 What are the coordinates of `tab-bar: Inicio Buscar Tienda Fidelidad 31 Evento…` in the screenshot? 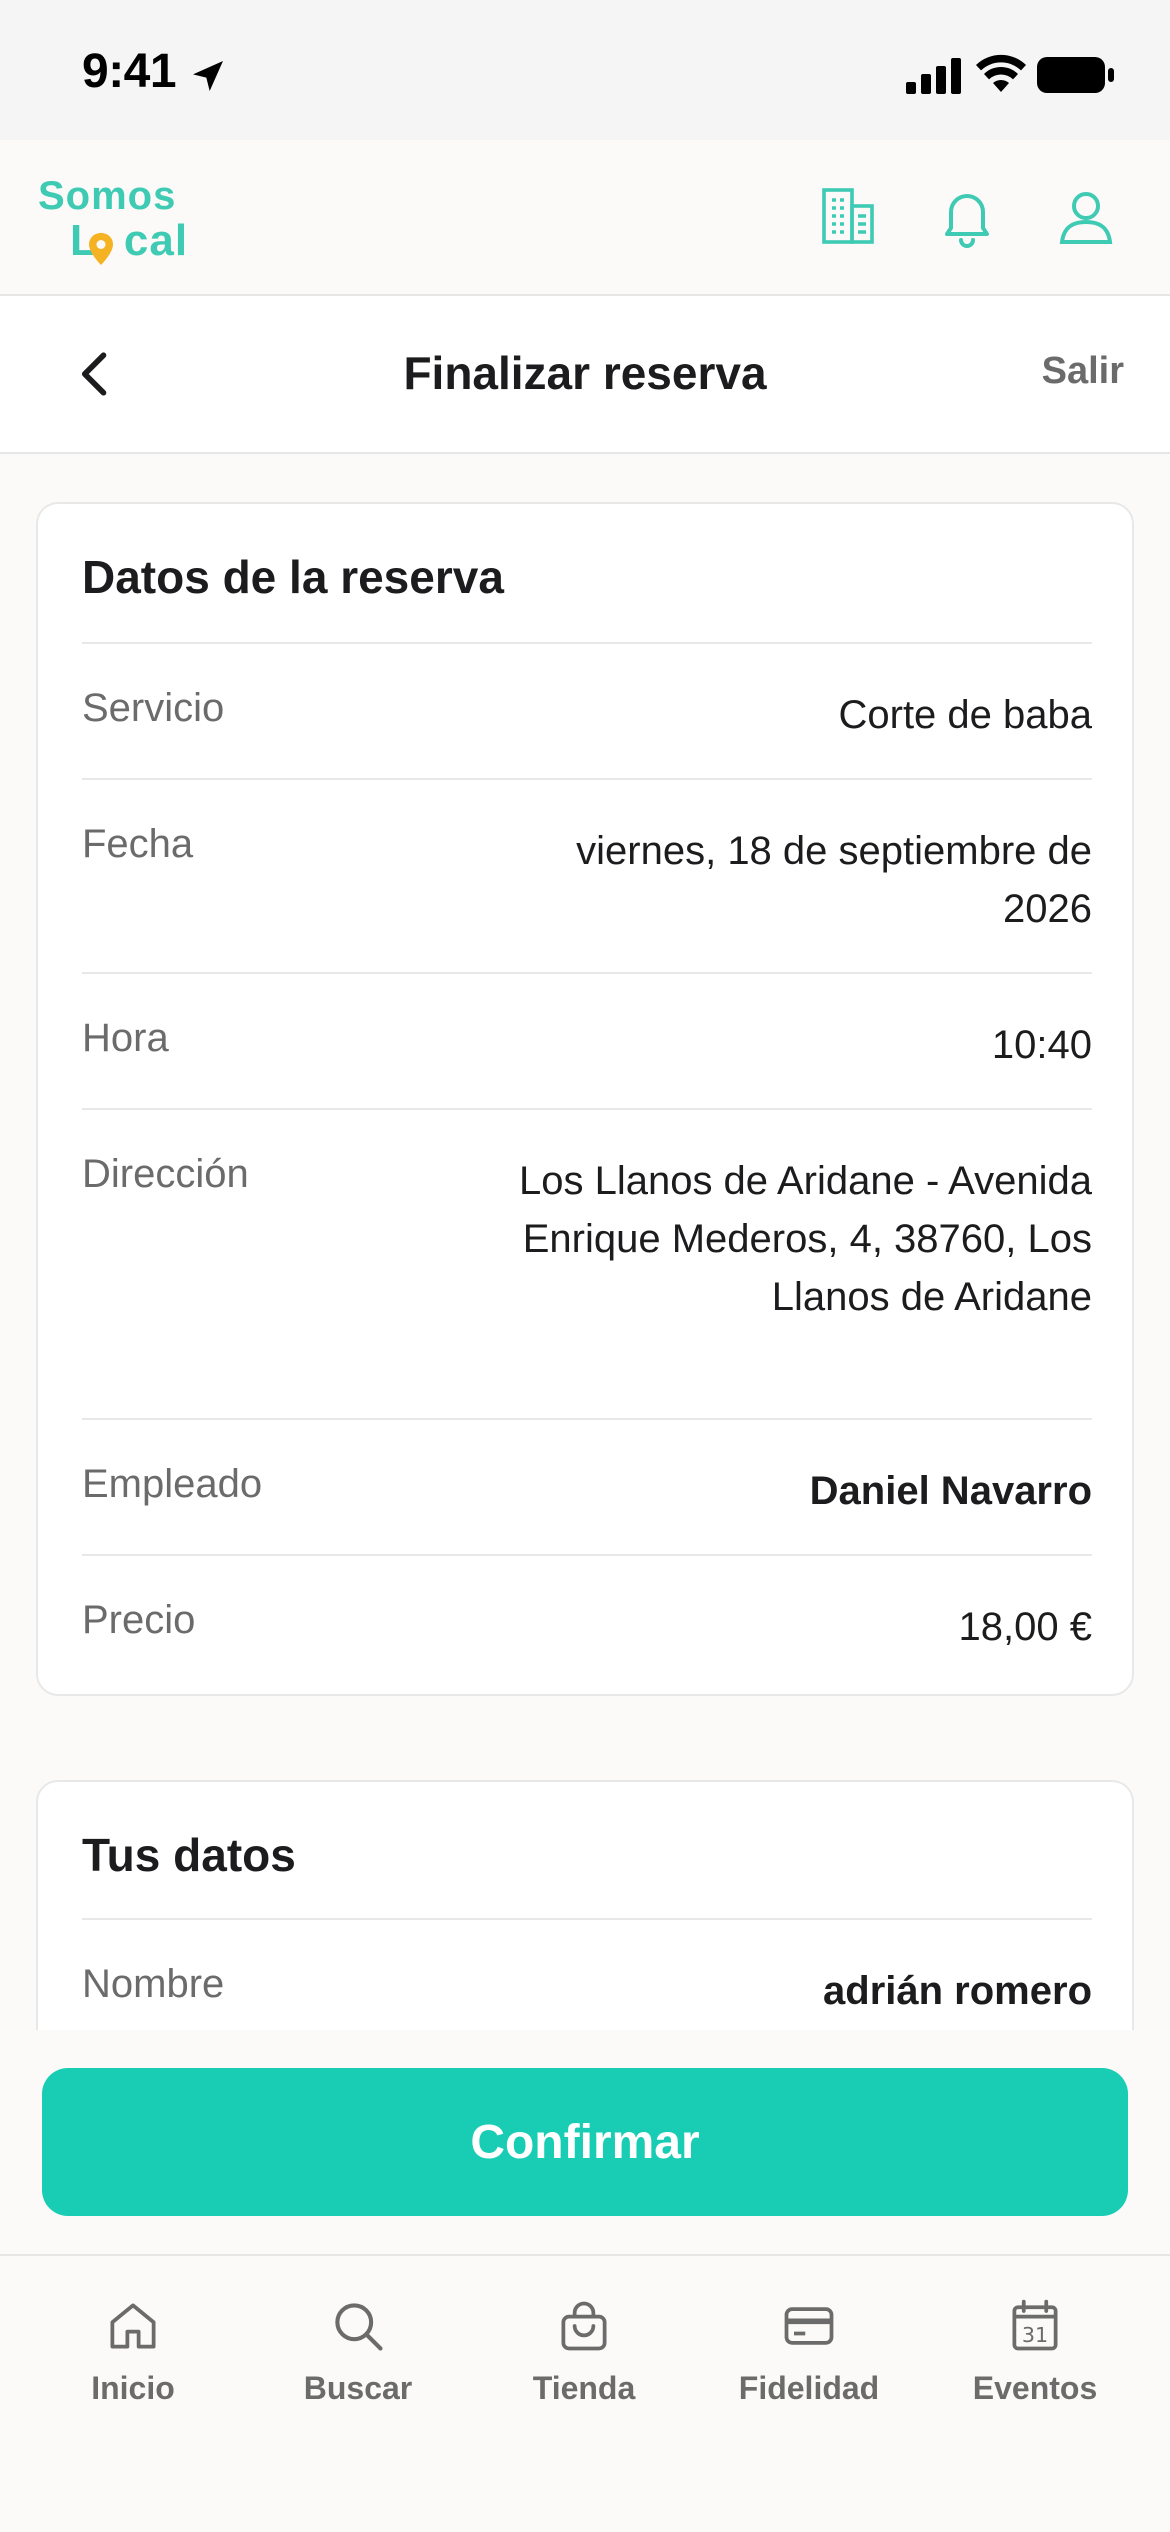 It's located at (585, 2393).